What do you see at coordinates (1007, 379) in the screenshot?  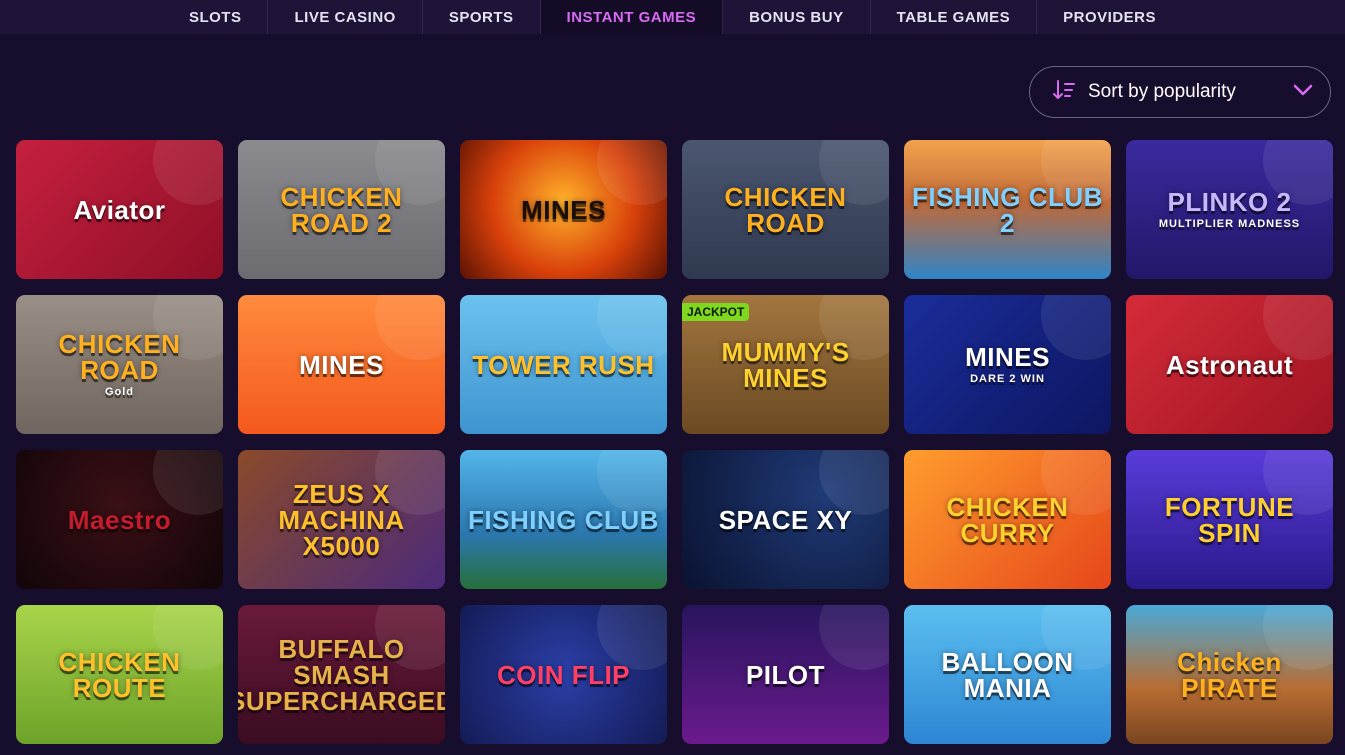 I see `game-subtitle: DARE 2 WIN` at bounding box center [1007, 379].